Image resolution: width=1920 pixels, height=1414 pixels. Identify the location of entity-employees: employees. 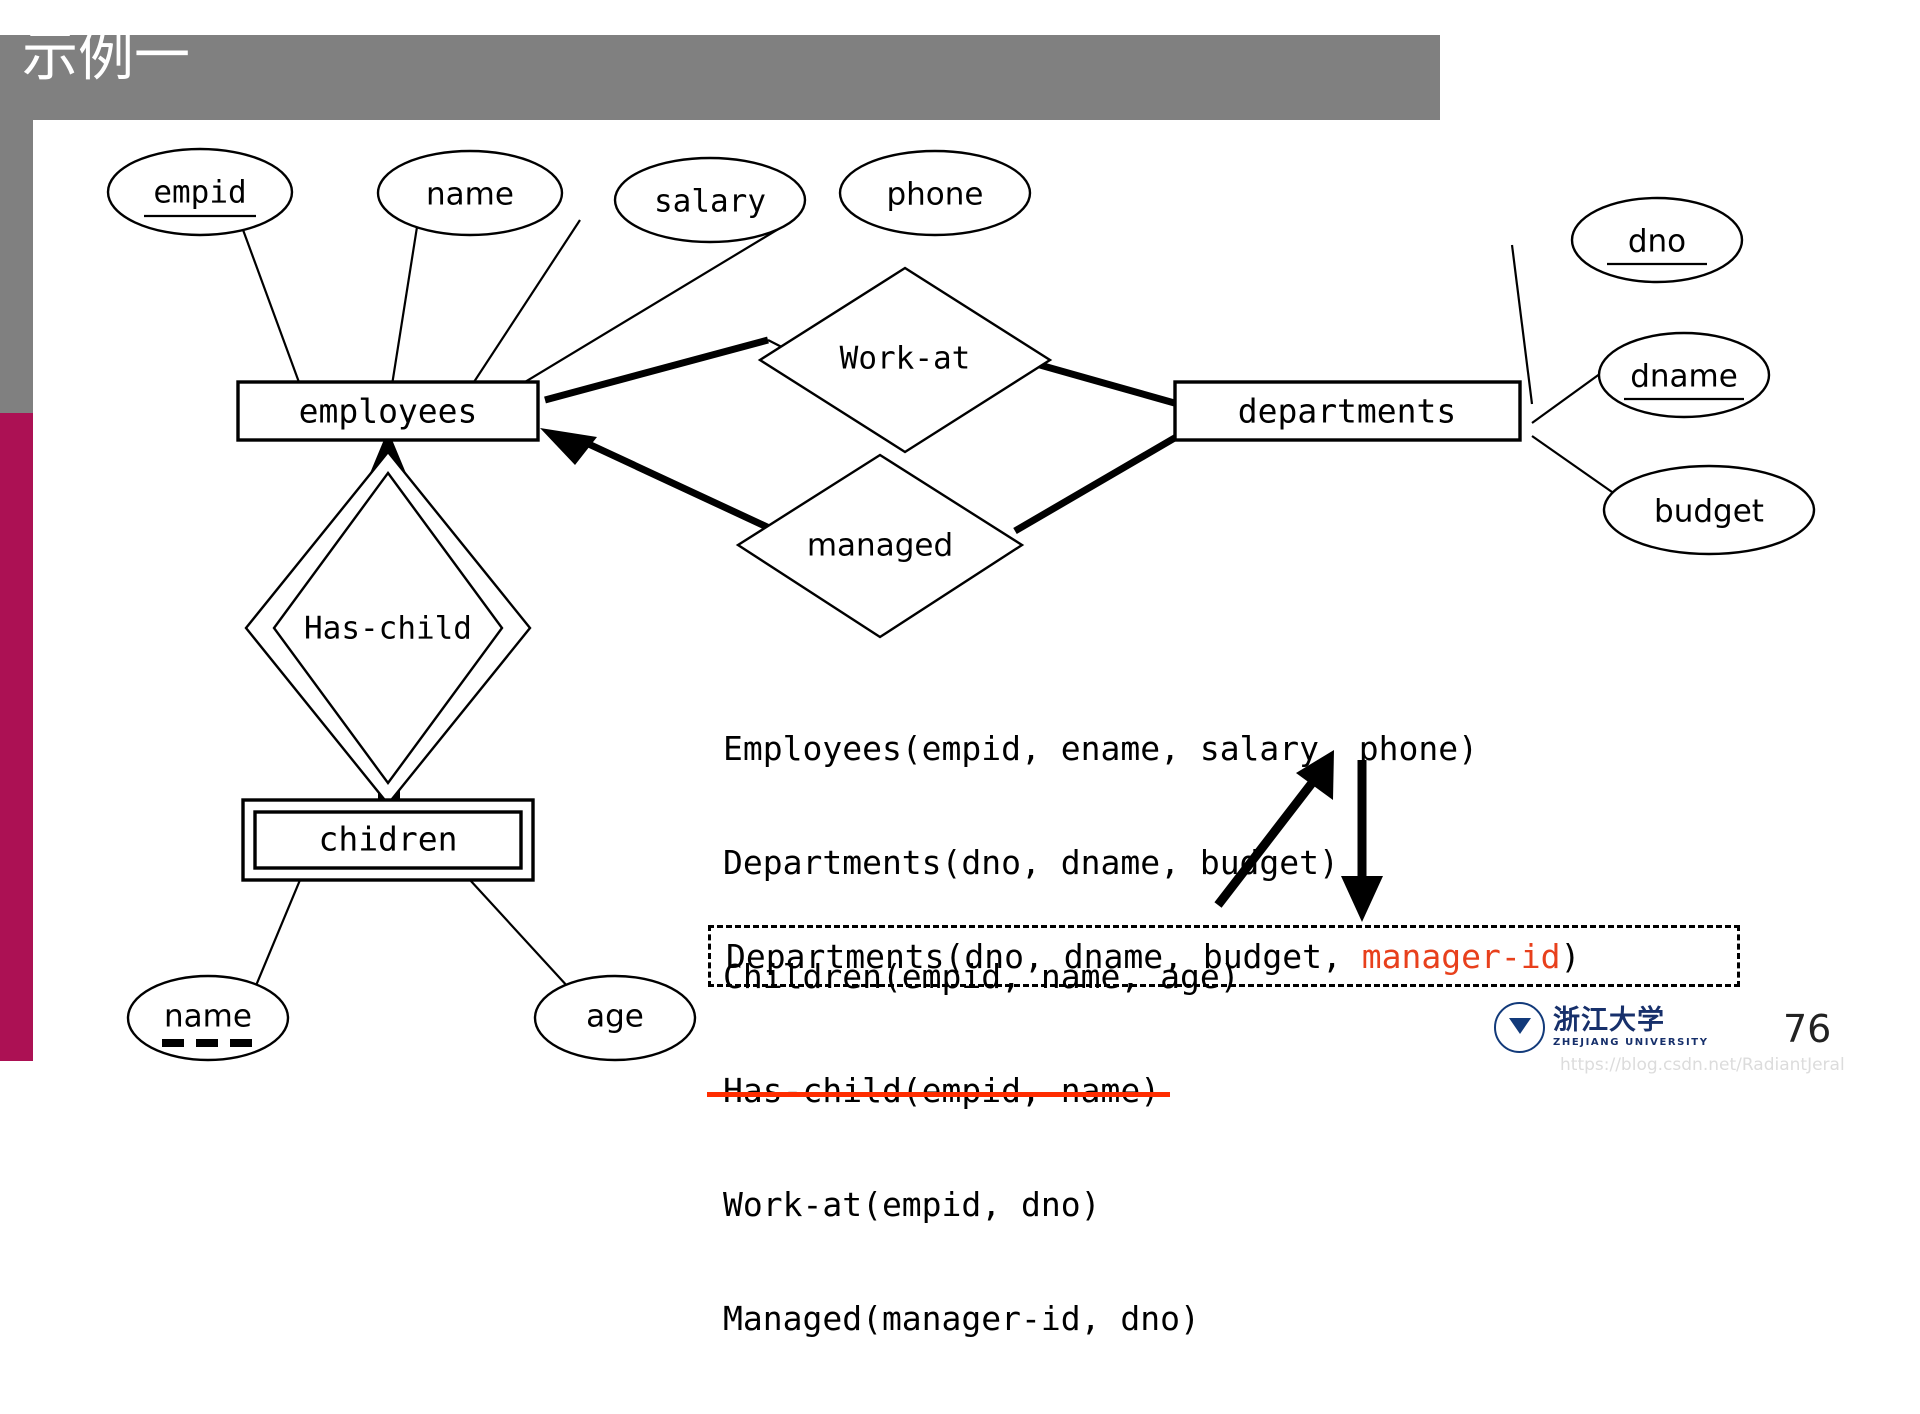
(388, 411).